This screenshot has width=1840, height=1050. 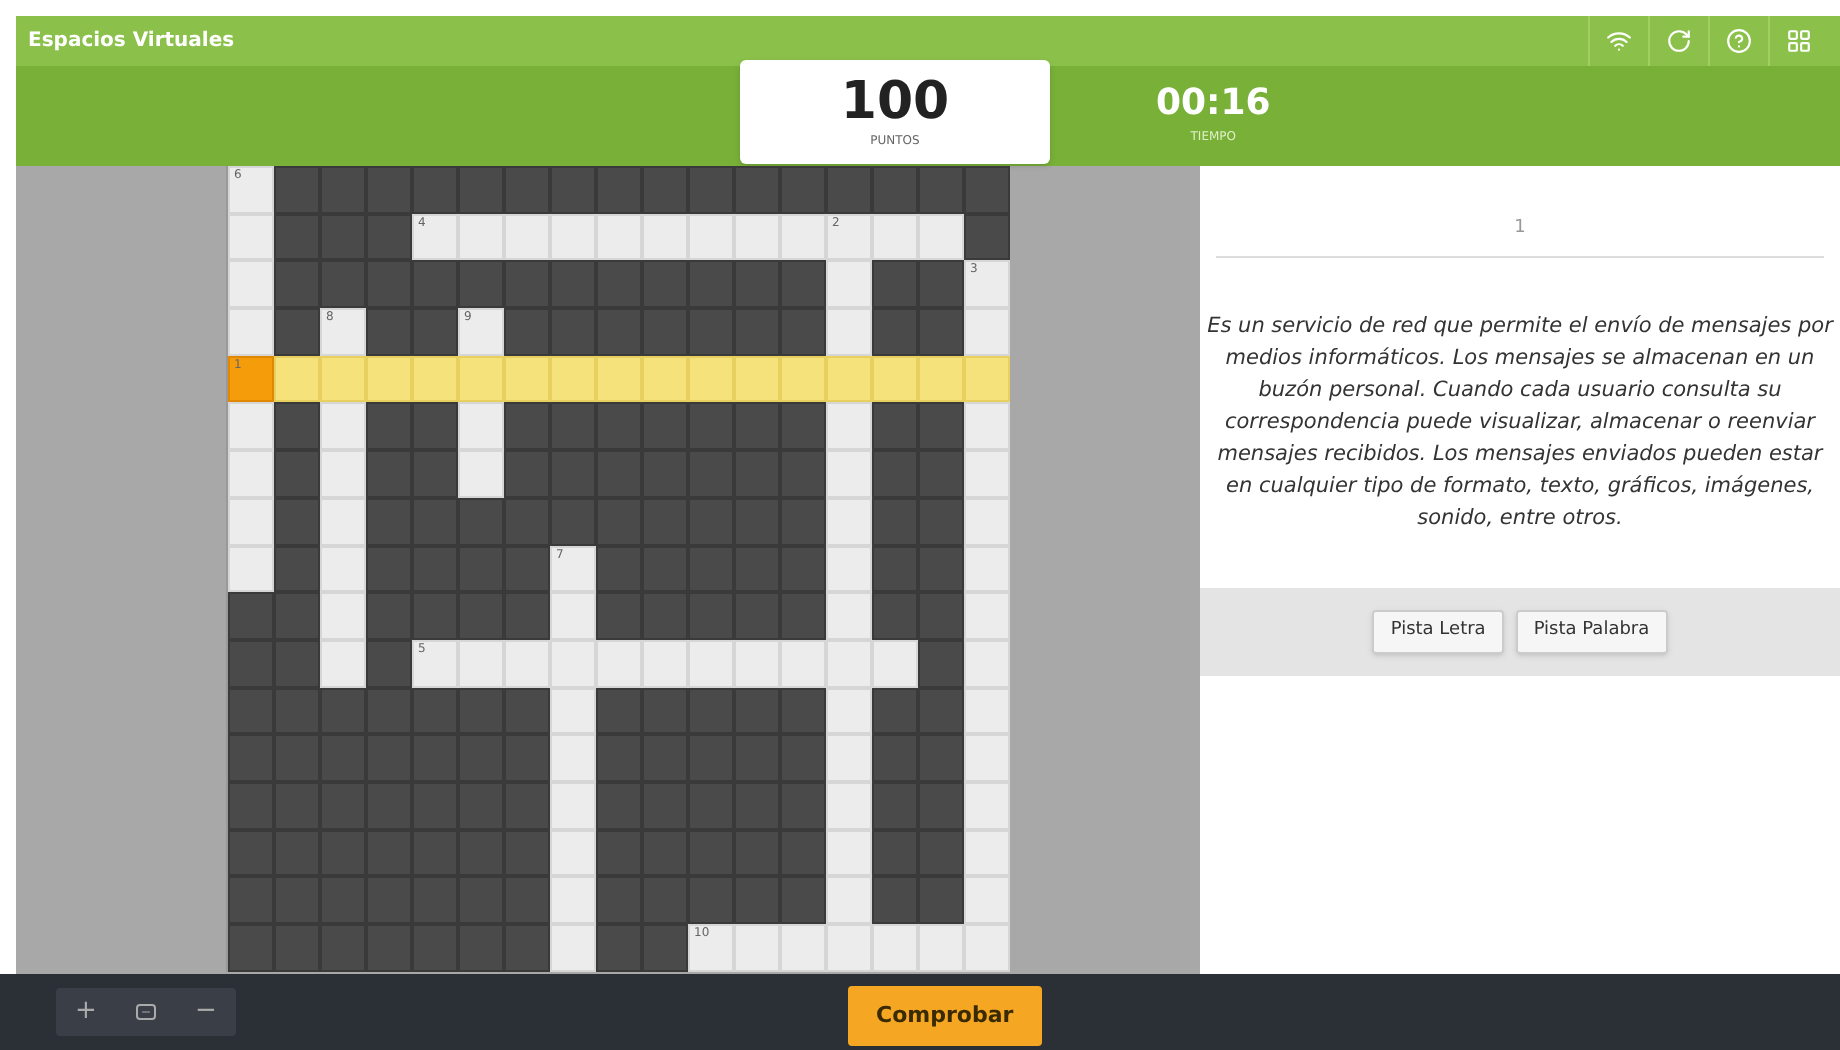 What do you see at coordinates (1213, 104) in the screenshot?
I see `timer-value: 00:16` at bounding box center [1213, 104].